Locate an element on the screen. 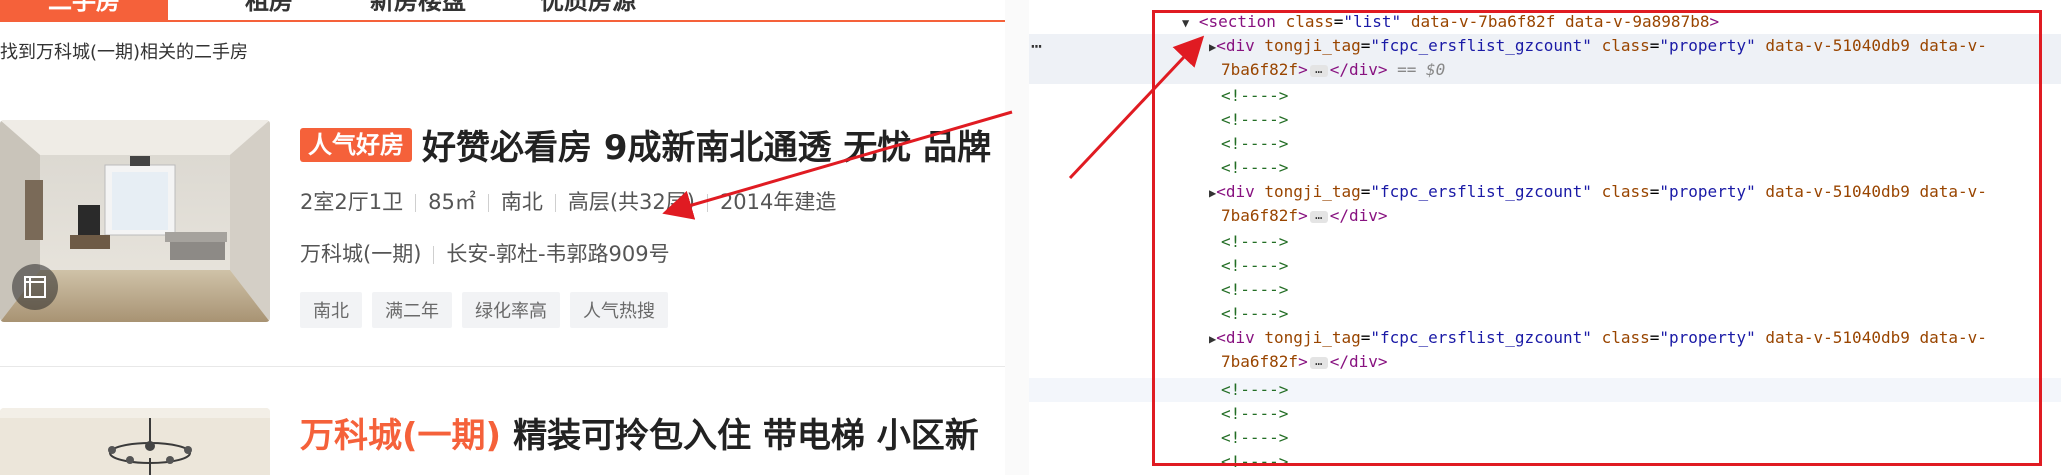 The height and width of the screenshot is (475, 2061). arrow-annotation is located at coordinates (933, 127).